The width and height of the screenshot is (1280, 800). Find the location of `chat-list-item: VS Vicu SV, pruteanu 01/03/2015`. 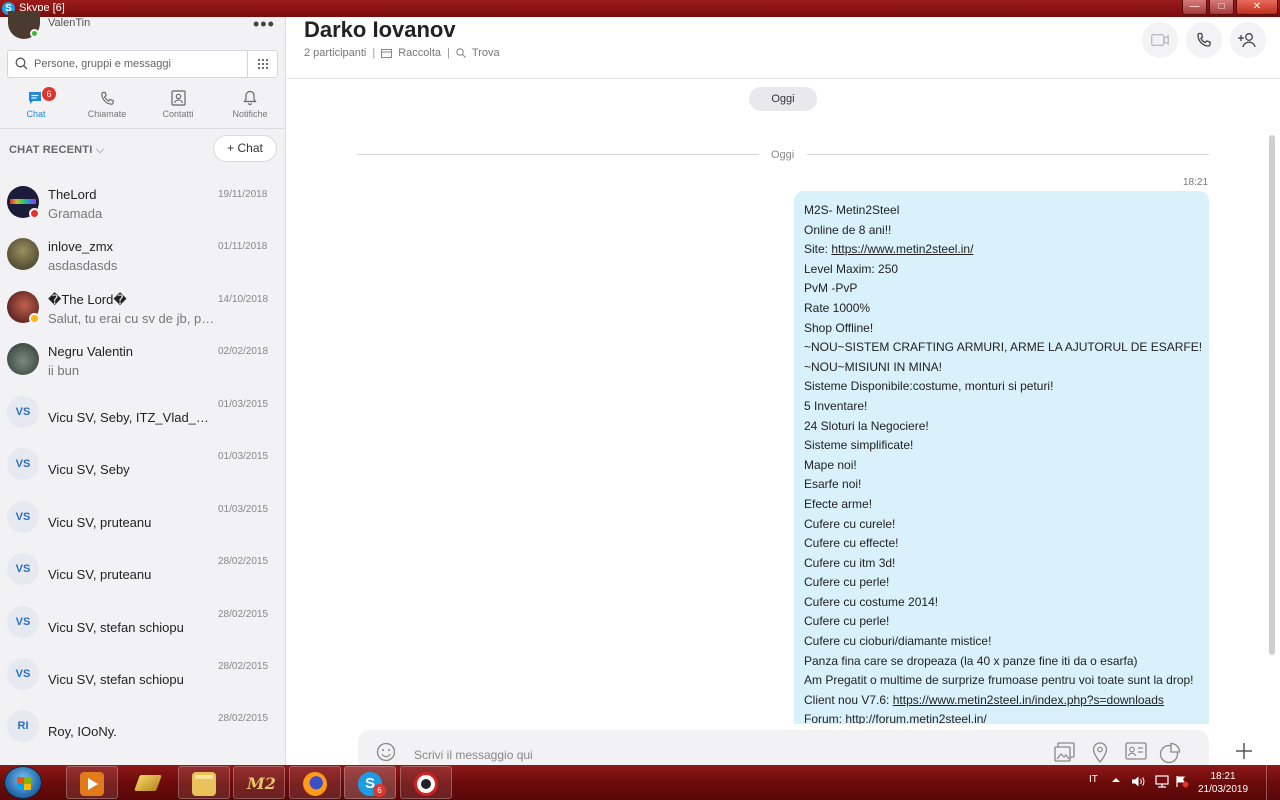

chat-list-item: VS Vicu SV, pruteanu 01/03/2015 is located at coordinates (143, 520).